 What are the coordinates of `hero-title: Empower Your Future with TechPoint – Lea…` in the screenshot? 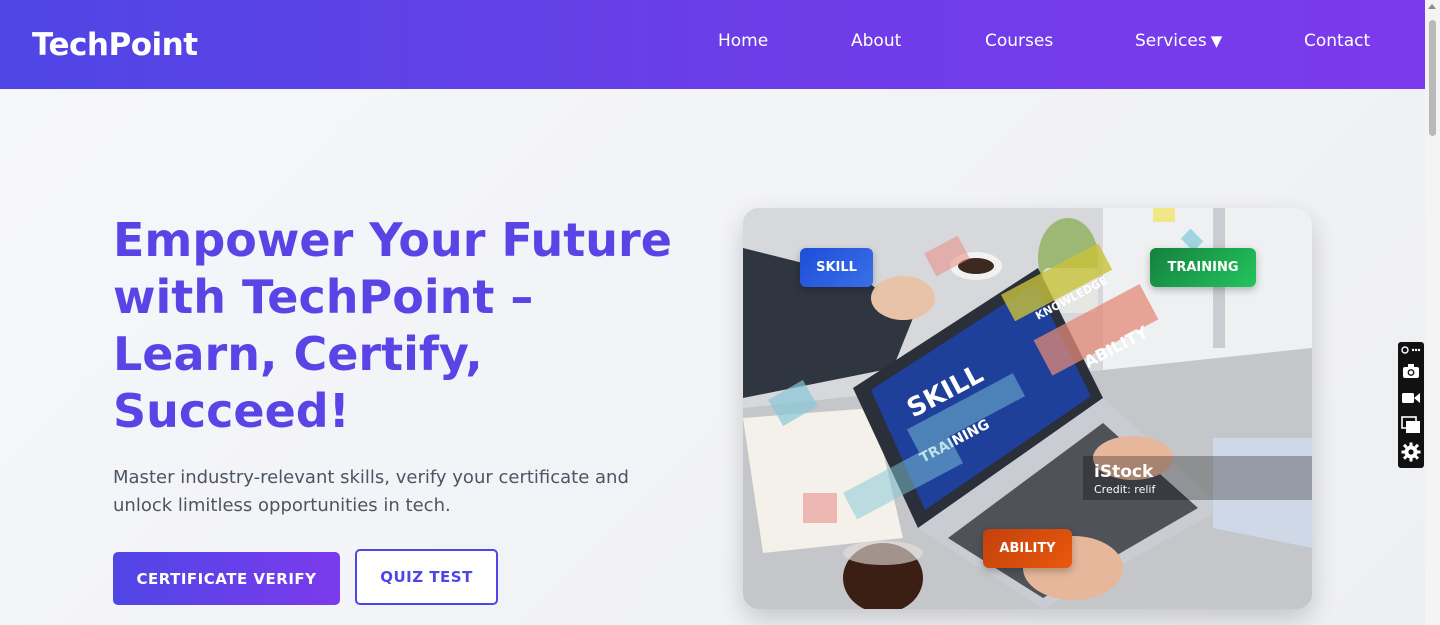 It's located at (392, 325).